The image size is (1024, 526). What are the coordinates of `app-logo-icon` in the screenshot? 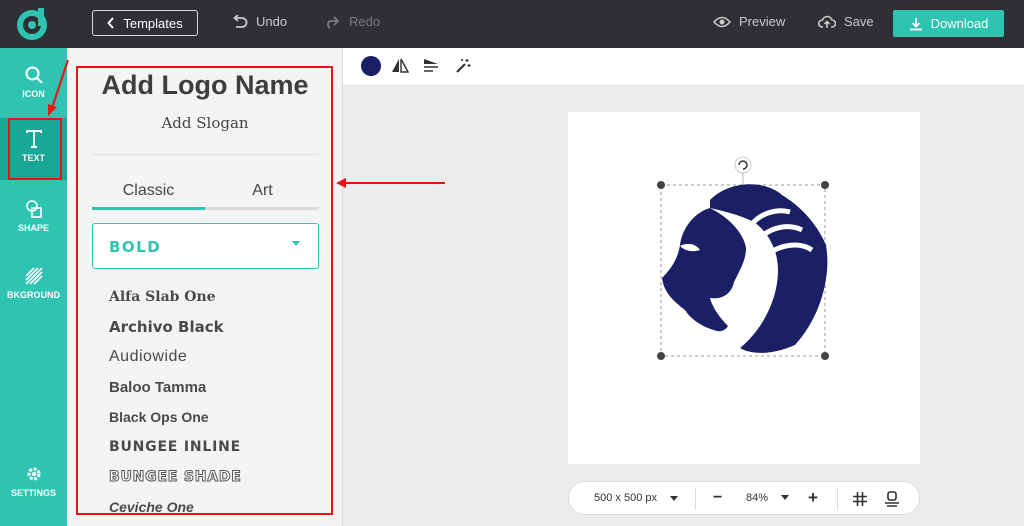 It's located at (32, 24).